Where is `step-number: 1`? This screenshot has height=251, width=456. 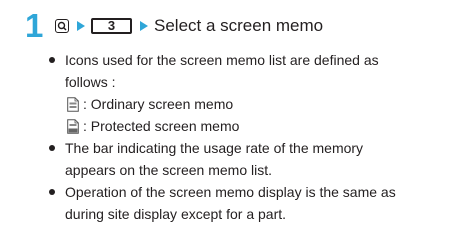
step-number: 1 is located at coordinates (34, 25).